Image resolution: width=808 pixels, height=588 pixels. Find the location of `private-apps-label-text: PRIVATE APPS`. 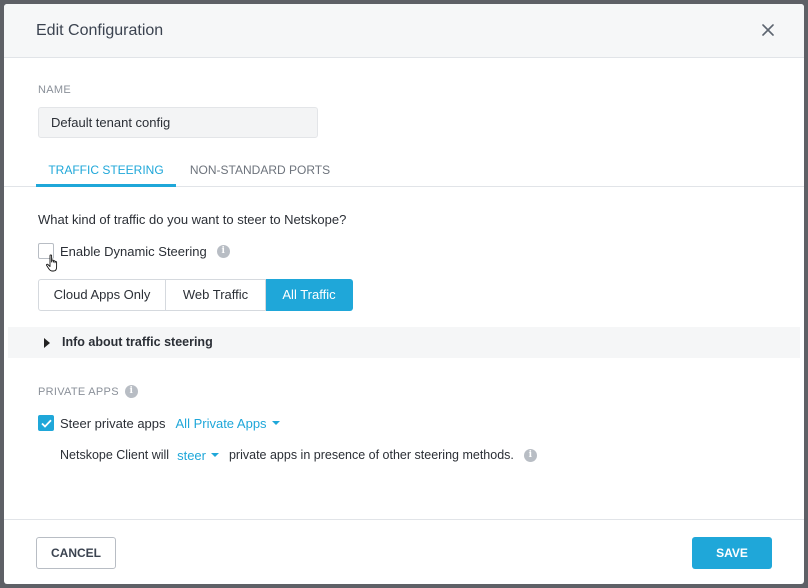

private-apps-label-text: PRIVATE APPS is located at coordinates (78, 391).